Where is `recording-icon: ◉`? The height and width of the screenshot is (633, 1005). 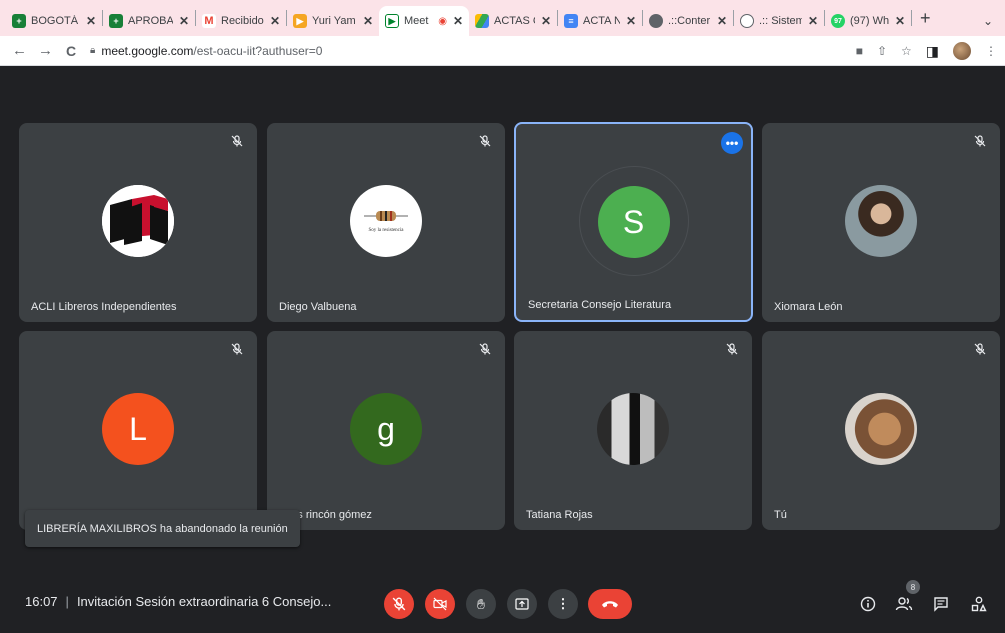 recording-icon: ◉ is located at coordinates (442, 21).